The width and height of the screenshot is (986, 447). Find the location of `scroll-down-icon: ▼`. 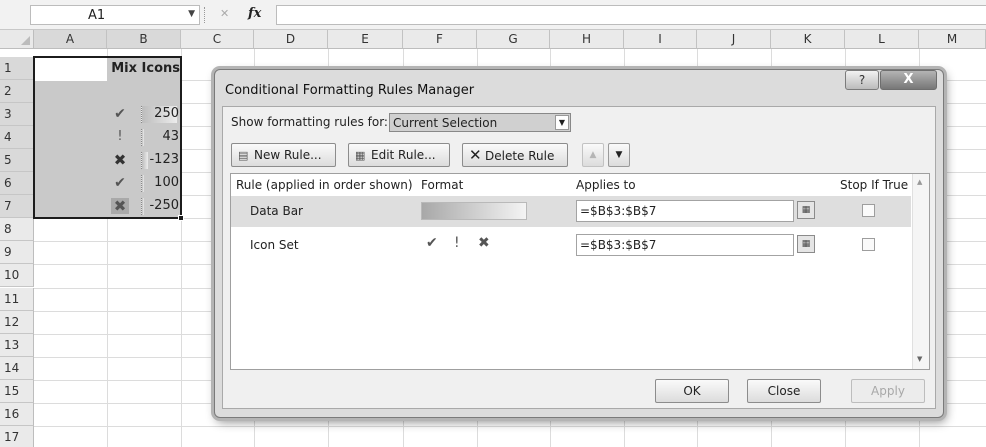

scroll-down-icon: ▼ is located at coordinates (919, 359).